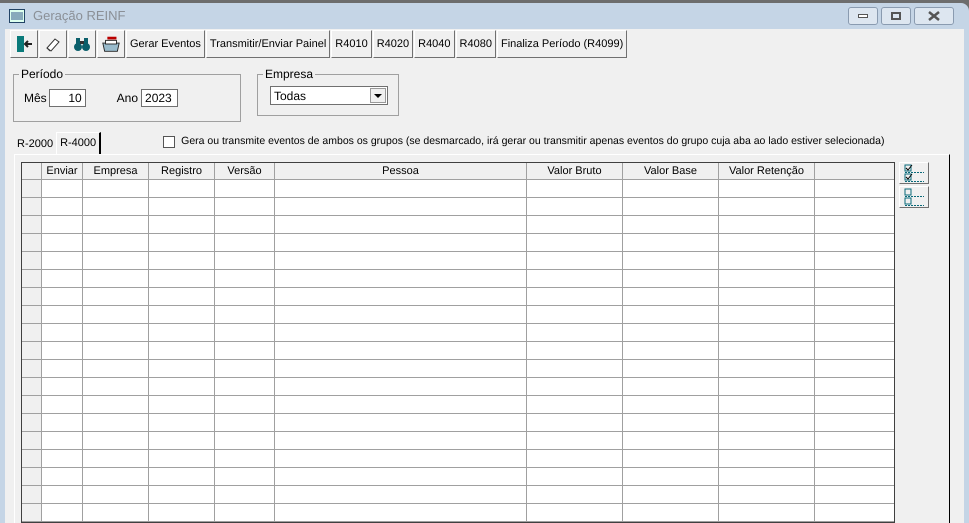  What do you see at coordinates (393, 44) in the screenshot?
I see `toolbar-button: R4020` at bounding box center [393, 44].